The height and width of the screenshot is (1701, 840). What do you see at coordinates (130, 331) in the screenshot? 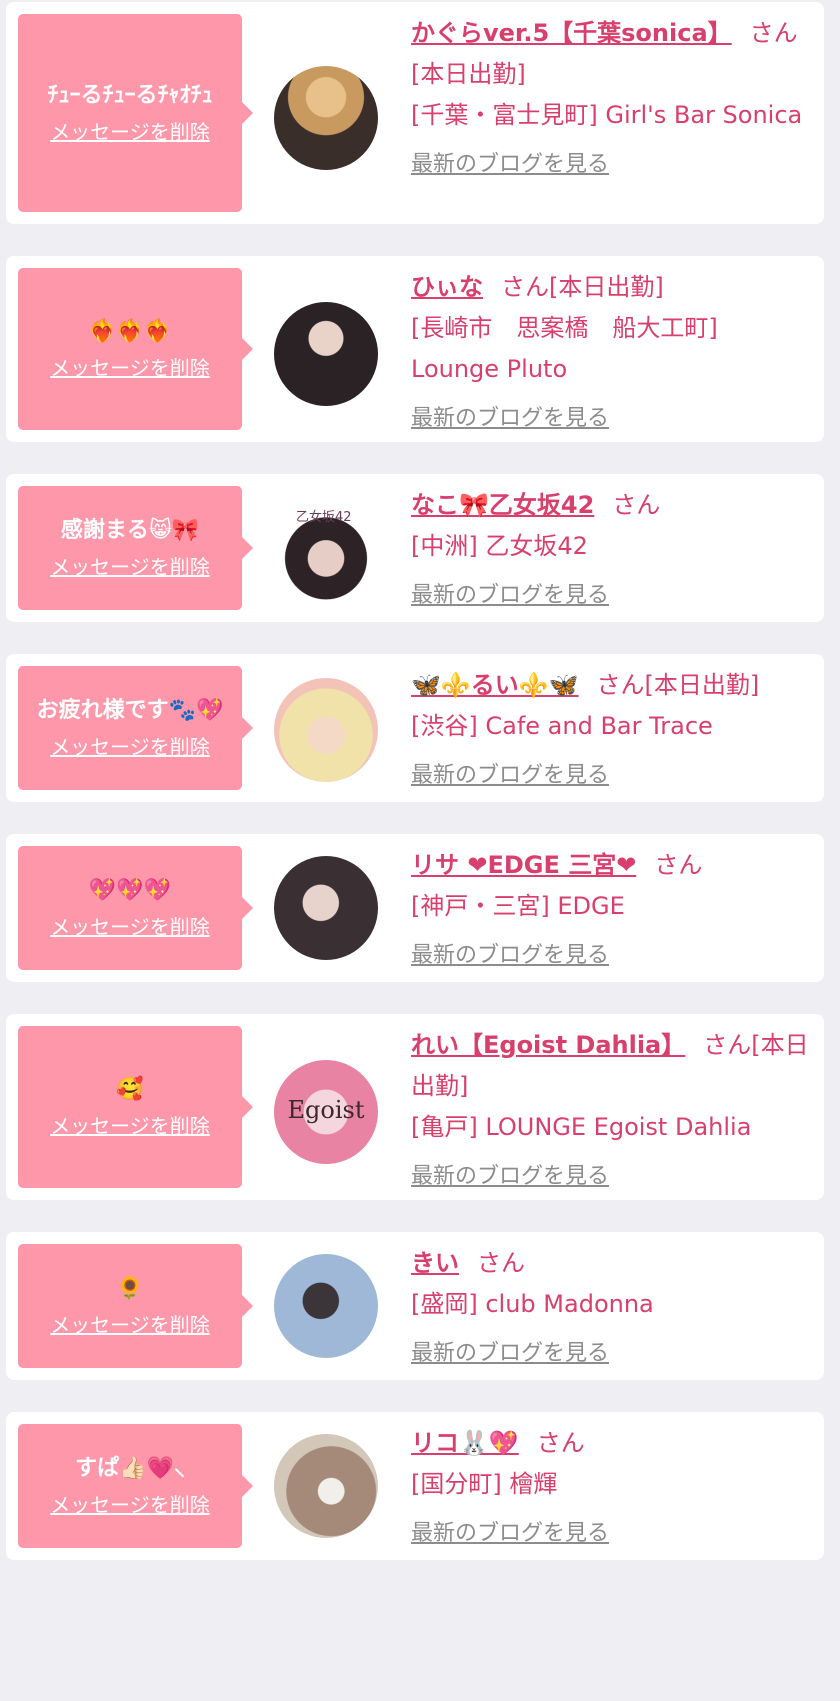
I see `message-text: ❤️‍🔥❤️‍🔥❤️‍🔥` at bounding box center [130, 331].